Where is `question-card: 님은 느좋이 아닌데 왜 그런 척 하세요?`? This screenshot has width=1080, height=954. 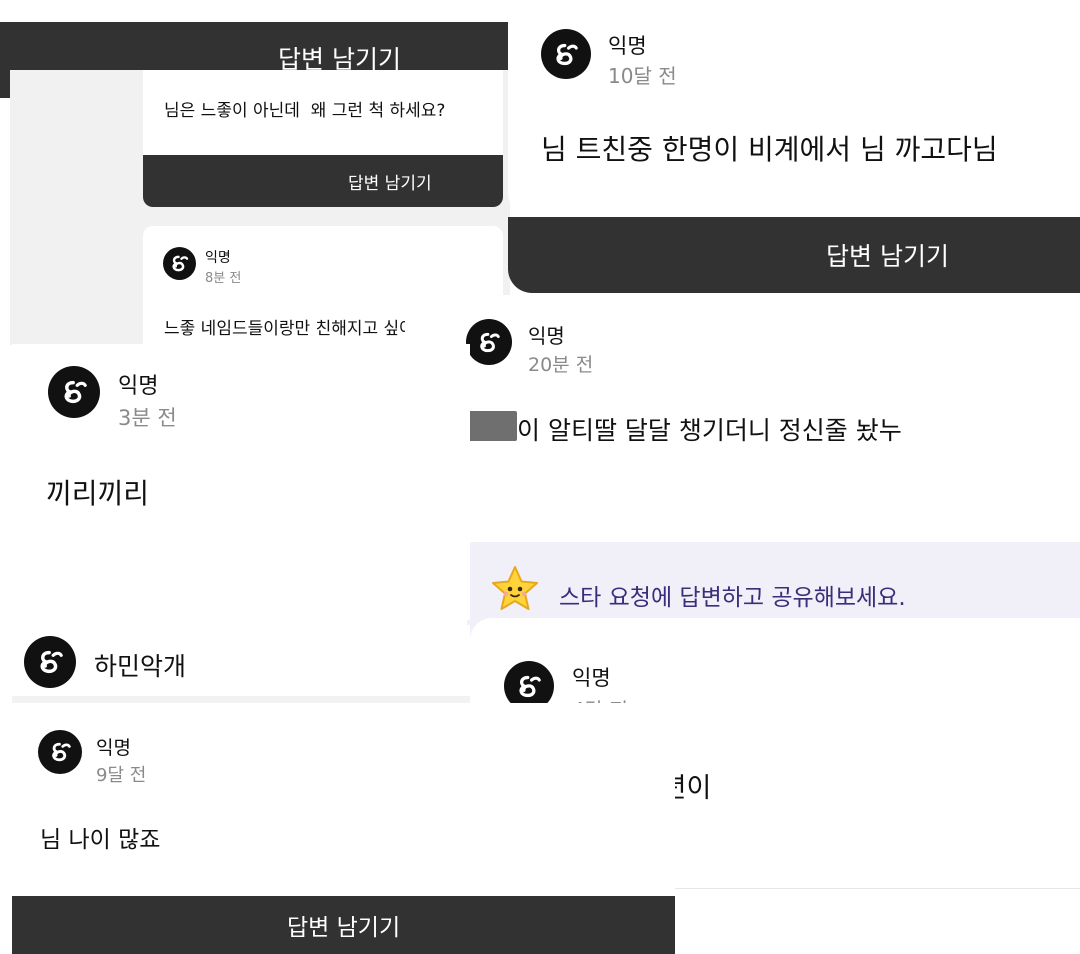
question-card: 님은 느좋이 아닌데 왜 그런 척 하세요? is located at coordinates (323, 112).